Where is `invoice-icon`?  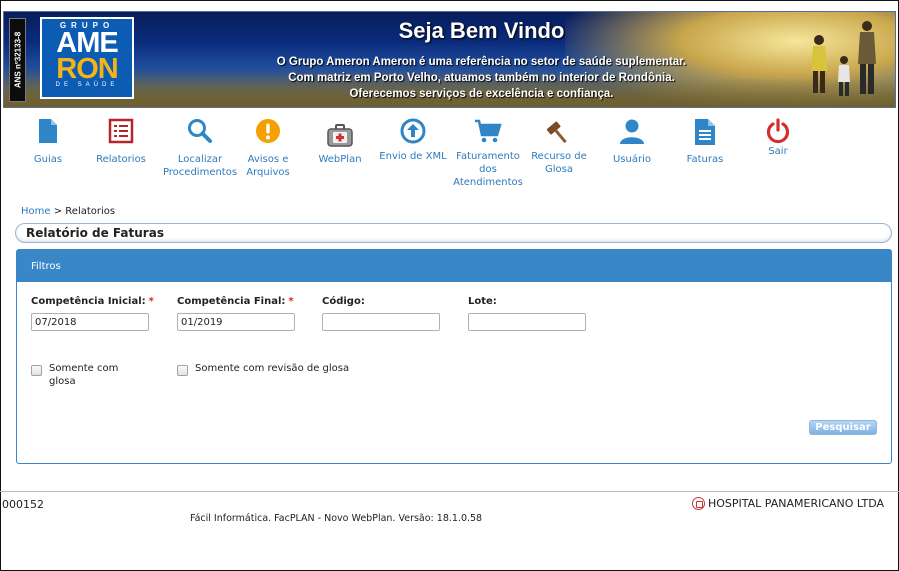
invoice-icon is located at coordinates (705, 132).